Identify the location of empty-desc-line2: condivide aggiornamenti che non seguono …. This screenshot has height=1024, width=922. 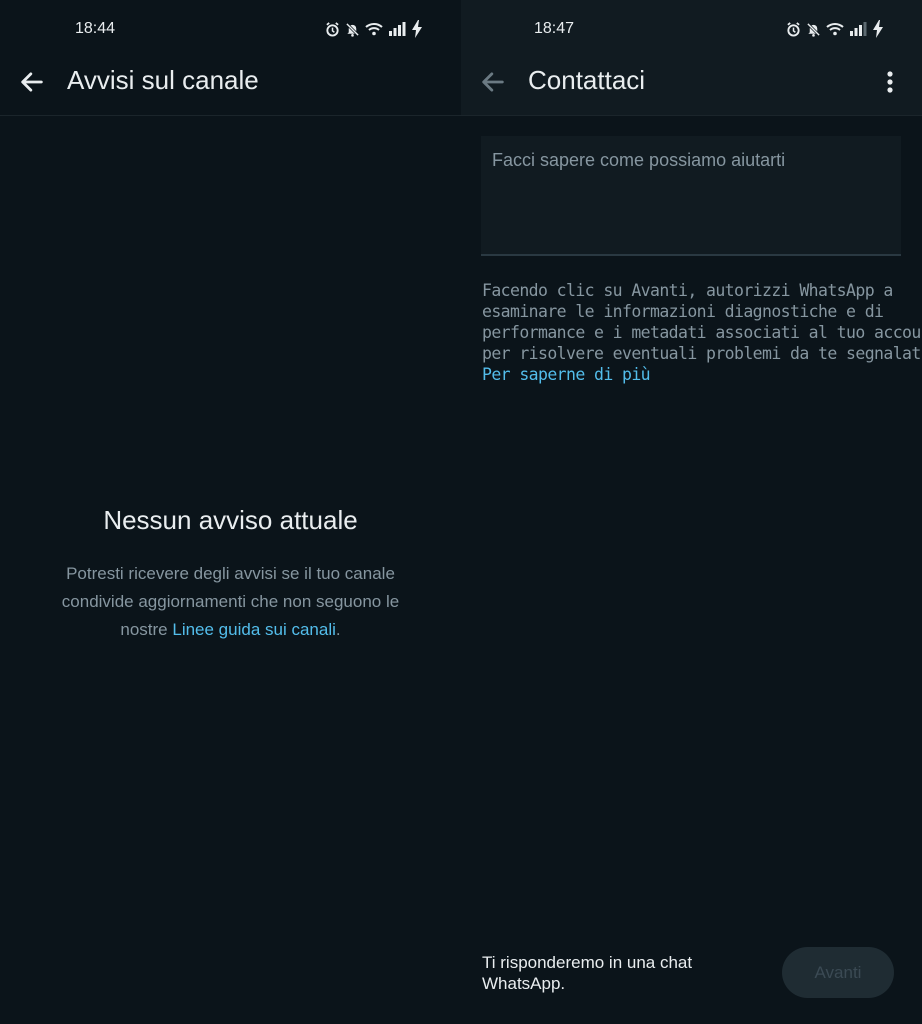
(230, 601).